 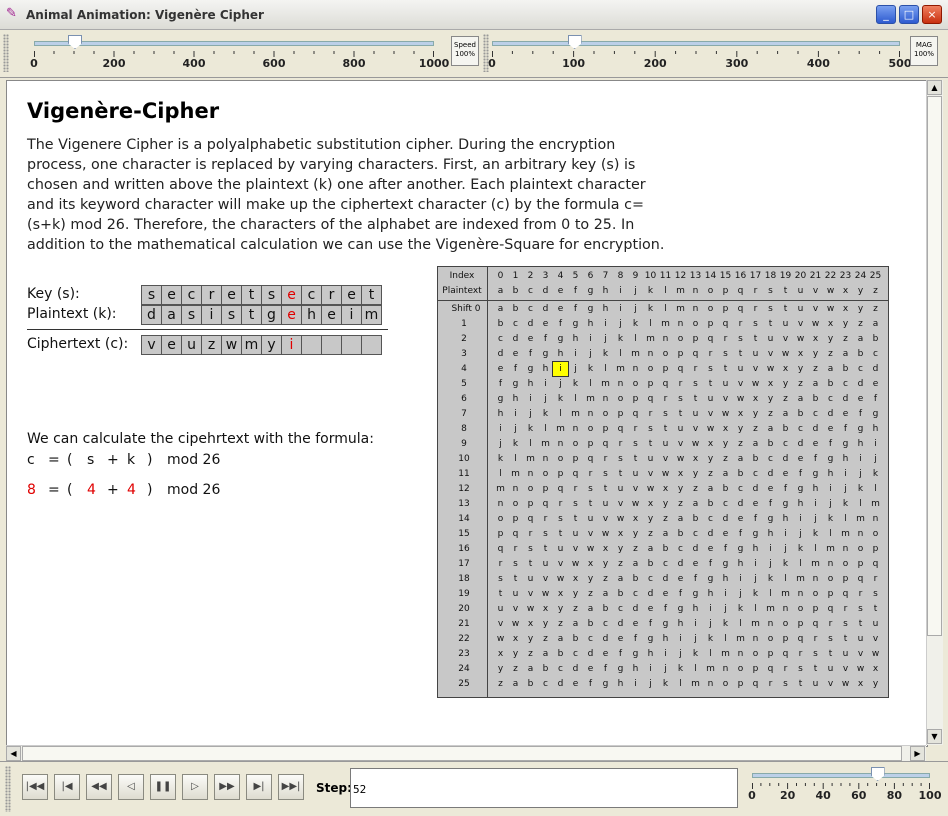 I want to click on formula-value: 4, so click(x=91, y=490).